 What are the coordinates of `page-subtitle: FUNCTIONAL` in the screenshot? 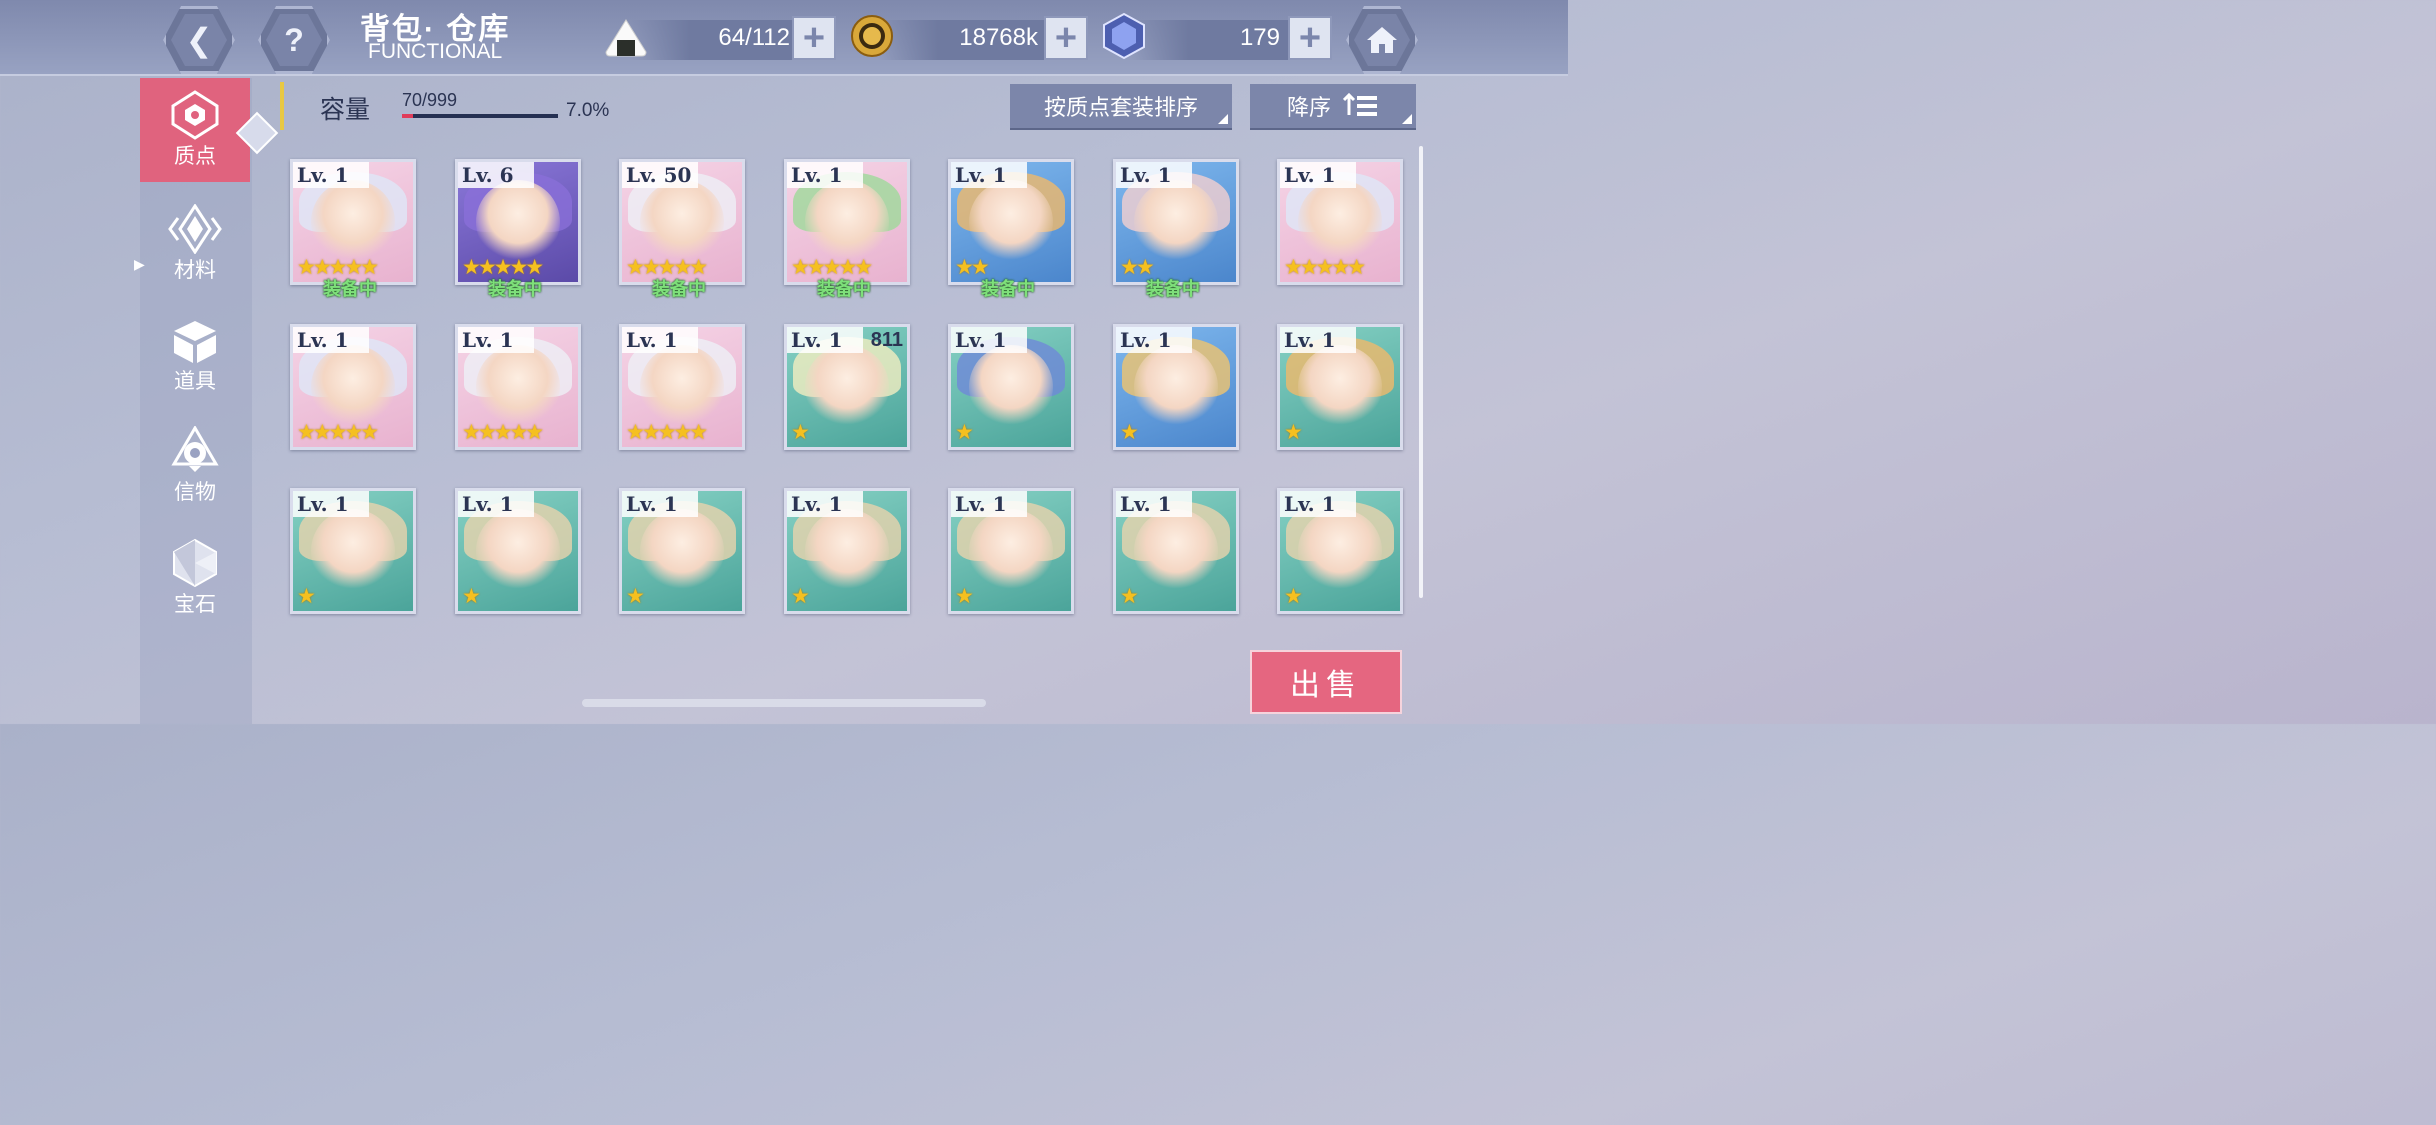 It's located at (435, 51).